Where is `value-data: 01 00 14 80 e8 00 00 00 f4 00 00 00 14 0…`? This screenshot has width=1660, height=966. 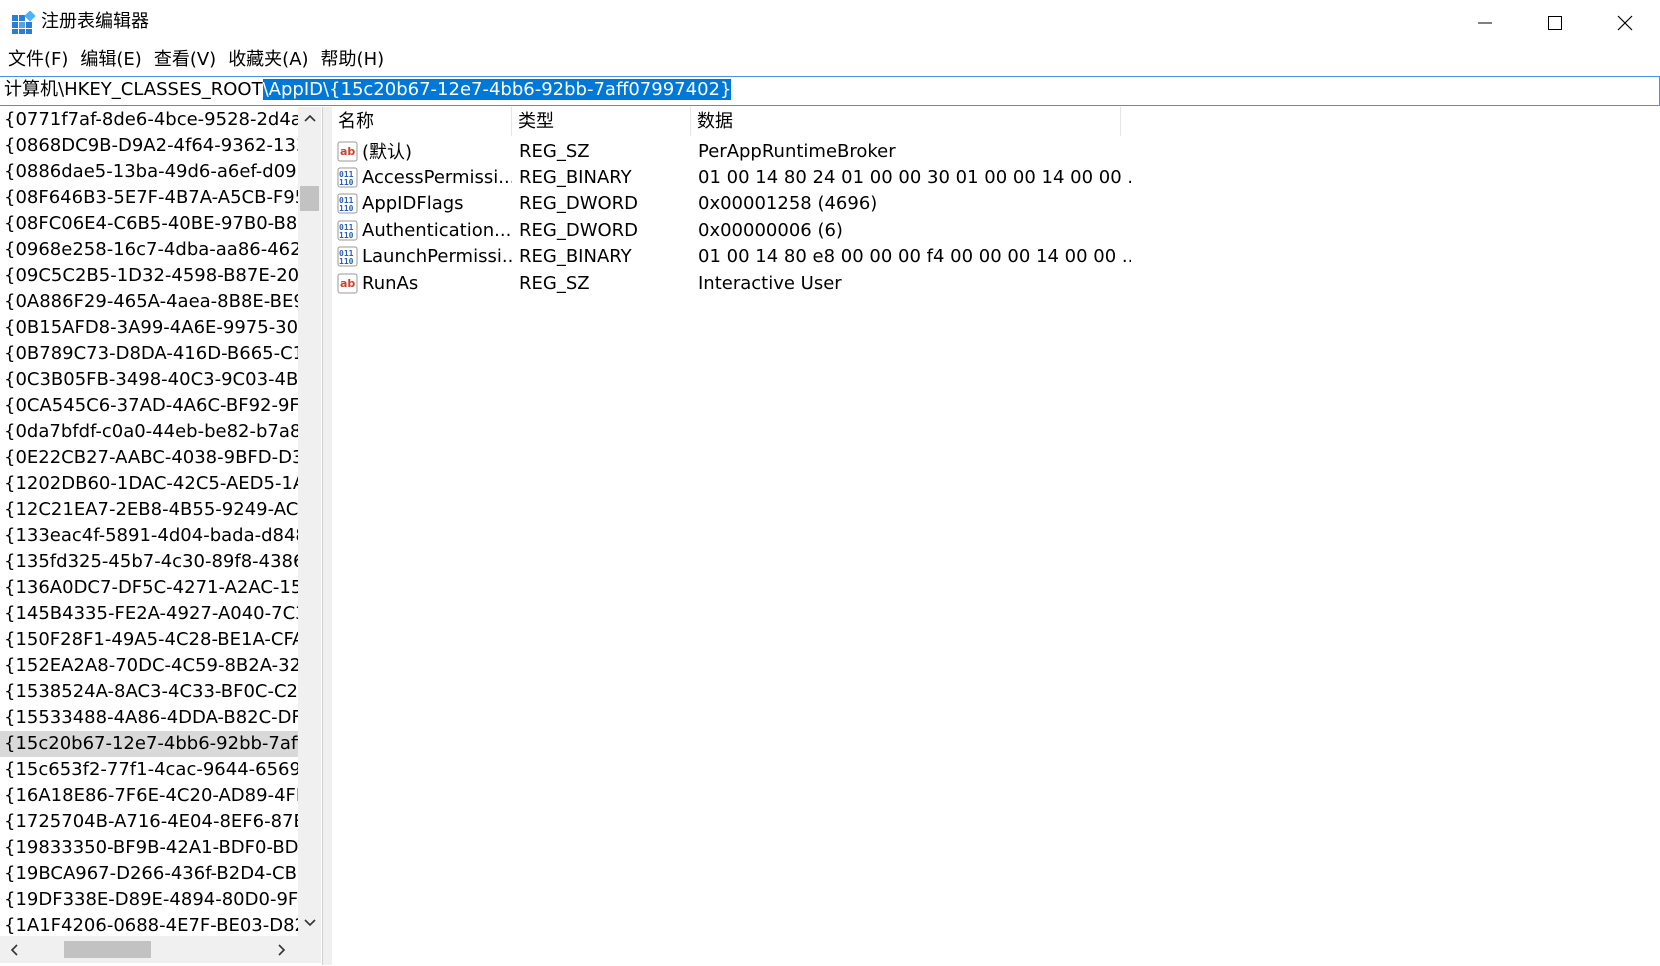
value-data: 01 00 14 80 e8 00 00 00 f4 00 00 00 14 0… is located at coordinates (914, 257).